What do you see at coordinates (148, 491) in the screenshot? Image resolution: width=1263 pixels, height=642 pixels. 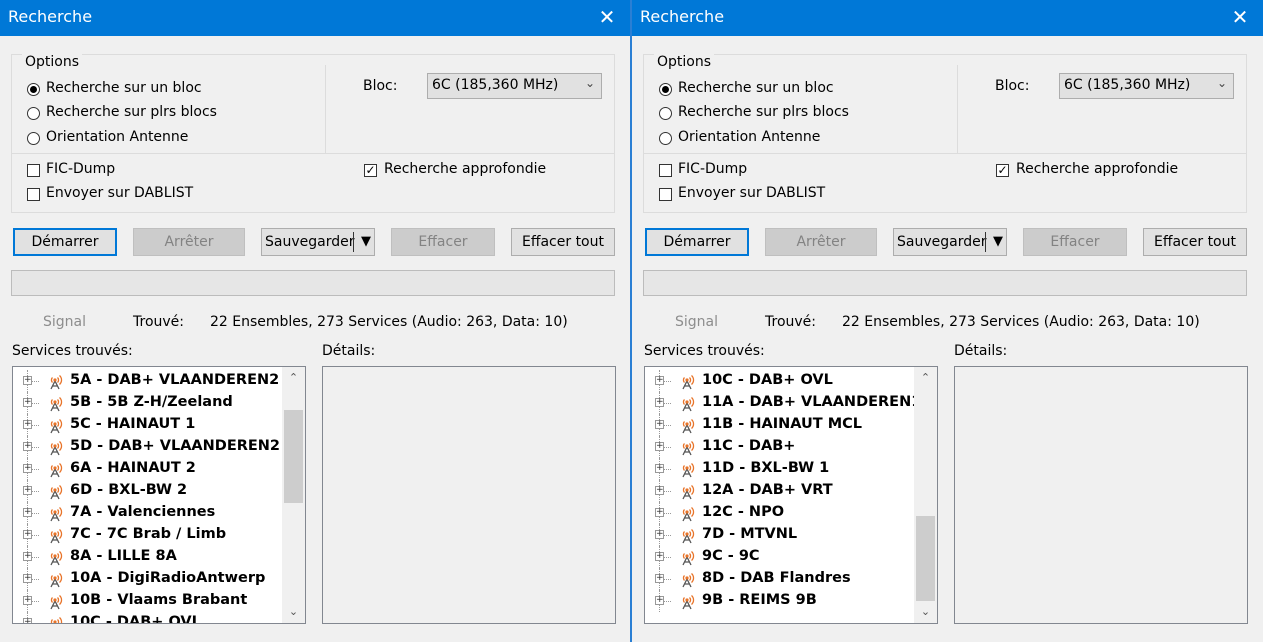 I see `service-row: +6D - BXL-BW 2` at bounding box center [148, 491].